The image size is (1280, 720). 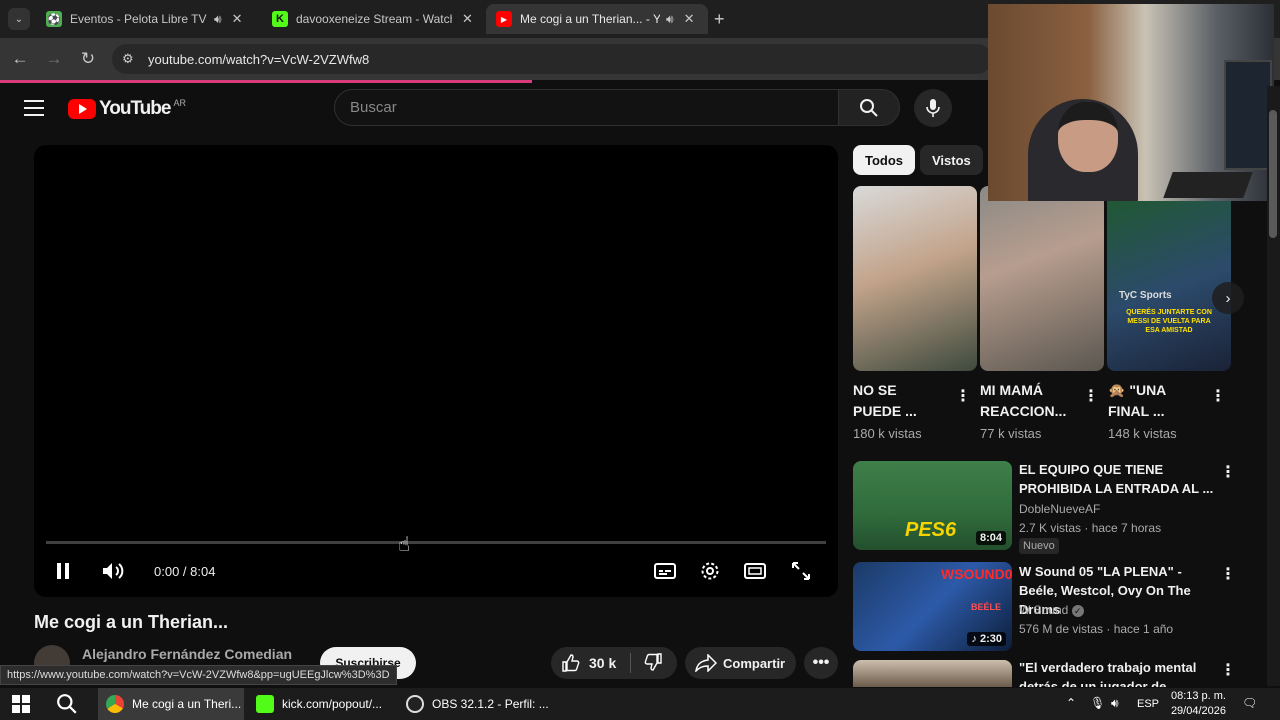 What do you see at coordinates (21, 704) in the screenshot?
I see `windows-start-icon` at bounding box center [21, 704].